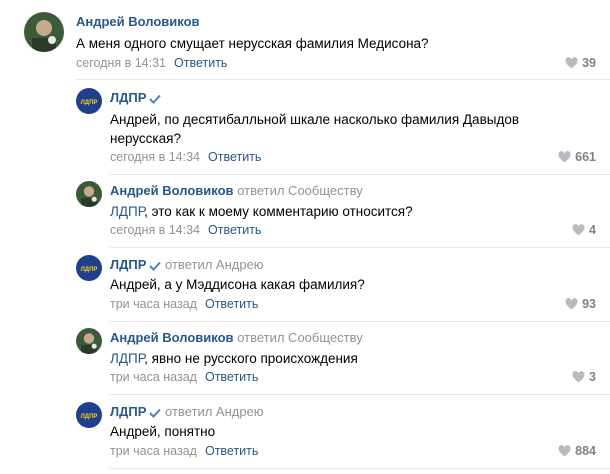  What do you see at coordinates (163, 431) in the screenshot?
I see `comment-text: Андрей, понятно` at bounding box center [163, 431].